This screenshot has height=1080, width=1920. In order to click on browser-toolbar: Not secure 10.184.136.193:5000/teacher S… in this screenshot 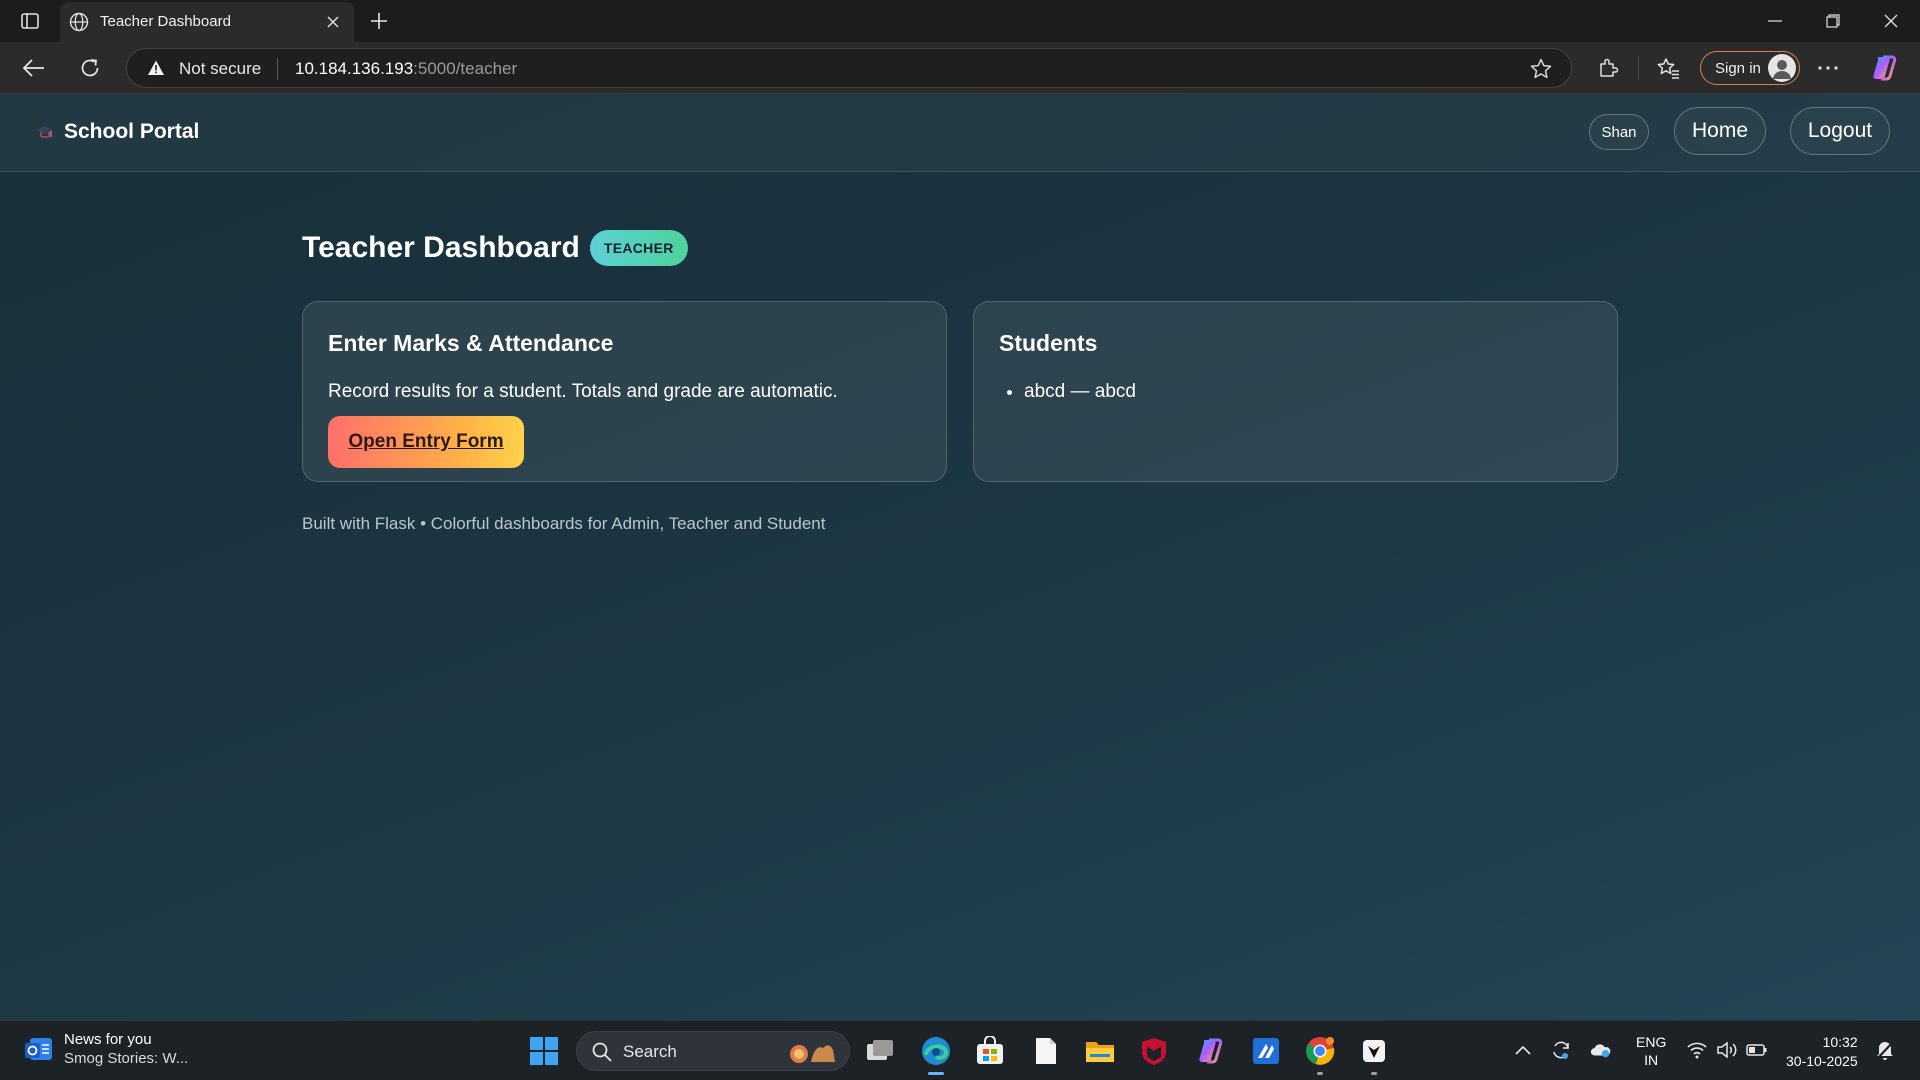, I will do `click(960, 68)`.